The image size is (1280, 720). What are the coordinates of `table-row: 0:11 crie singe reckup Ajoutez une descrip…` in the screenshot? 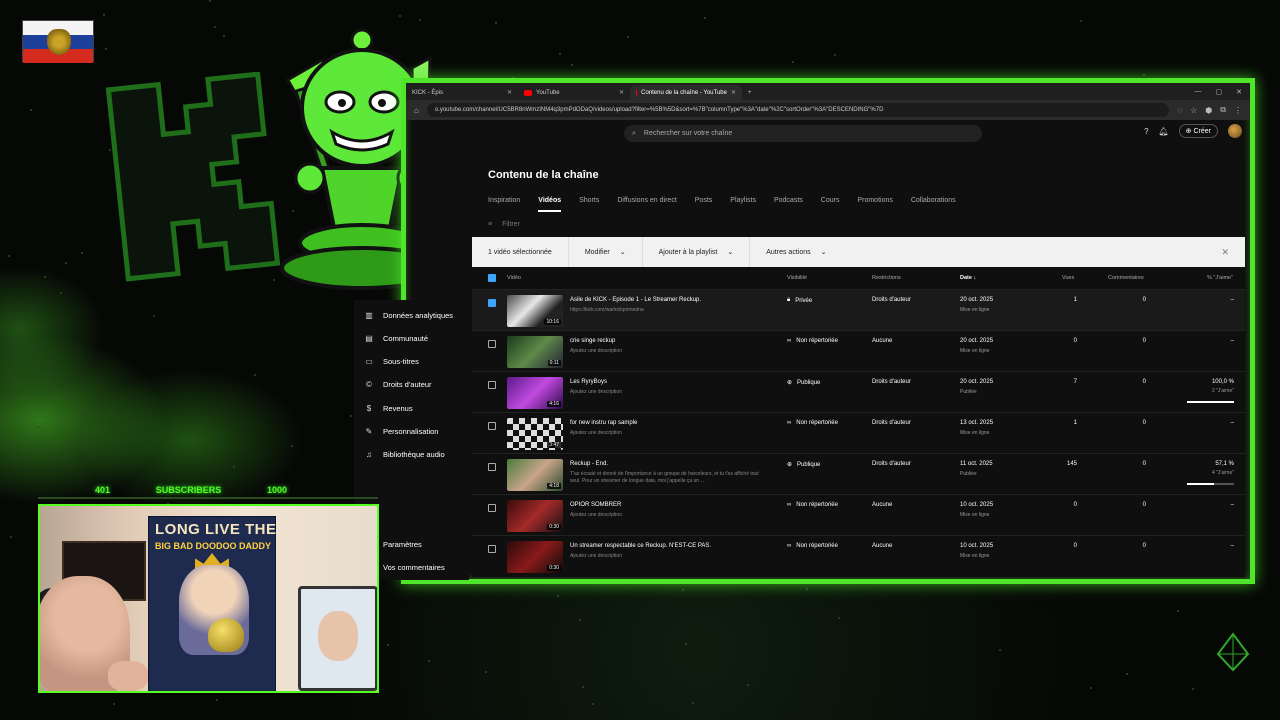 It's located at (858, 350).